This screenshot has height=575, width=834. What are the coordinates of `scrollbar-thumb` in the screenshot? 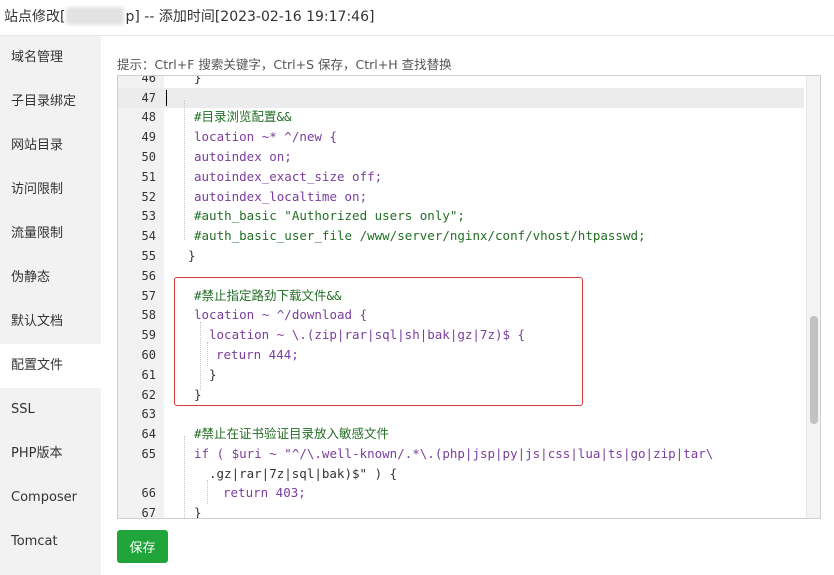 It's located at (814, 370).